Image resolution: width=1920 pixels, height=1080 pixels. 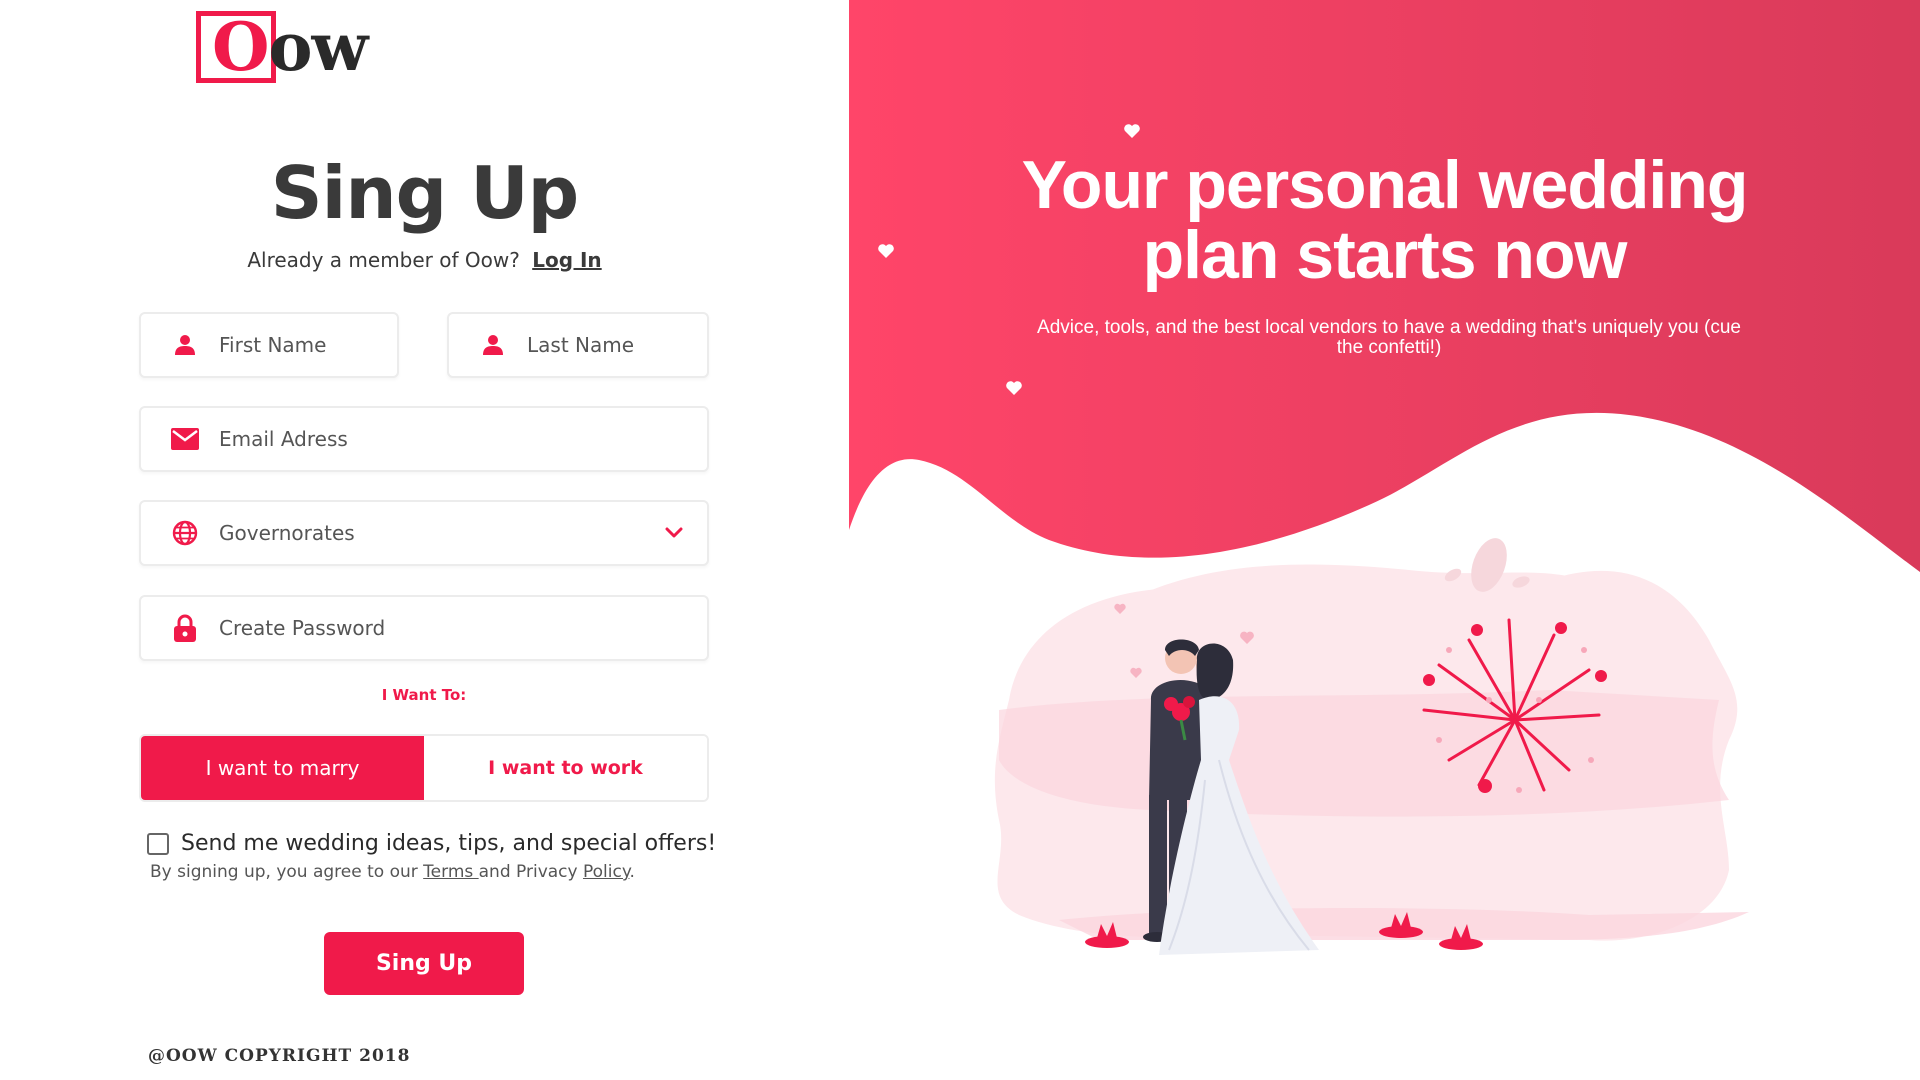 I want to click on intent-label: I Want To:, so click(x=424, y=695).